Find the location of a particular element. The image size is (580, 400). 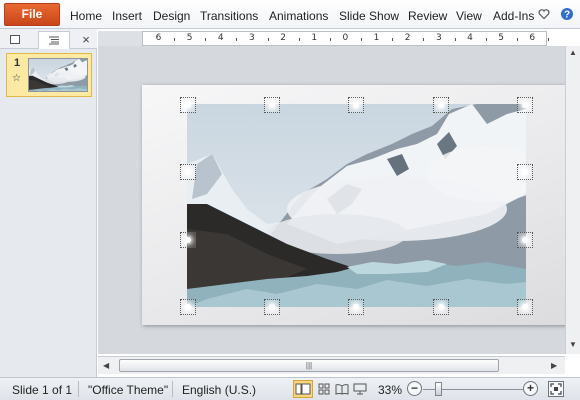

vertical-scrollbar: ▲ ▼ is located at coordinates (572, 200).